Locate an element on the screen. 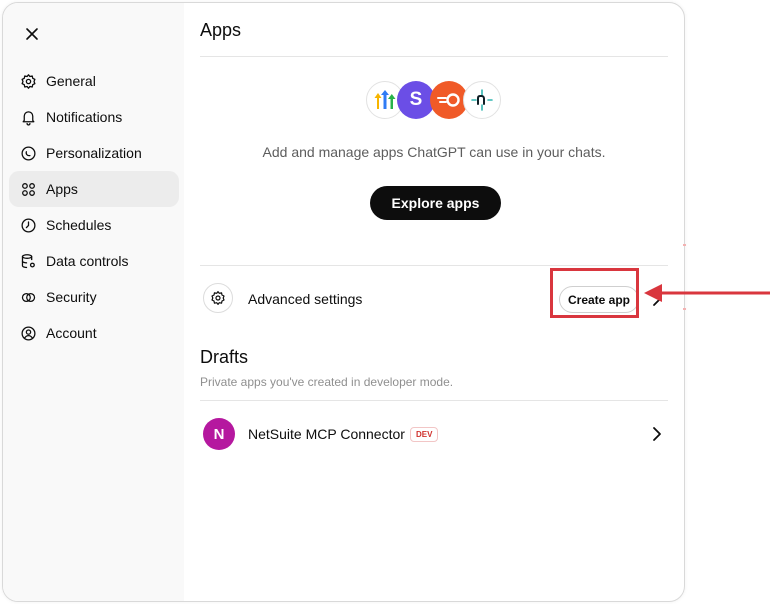 The width and height of the screenshot is (771, 604). advanced-settings-row: Advanced settings Create app is located at coordinates (434, 299).